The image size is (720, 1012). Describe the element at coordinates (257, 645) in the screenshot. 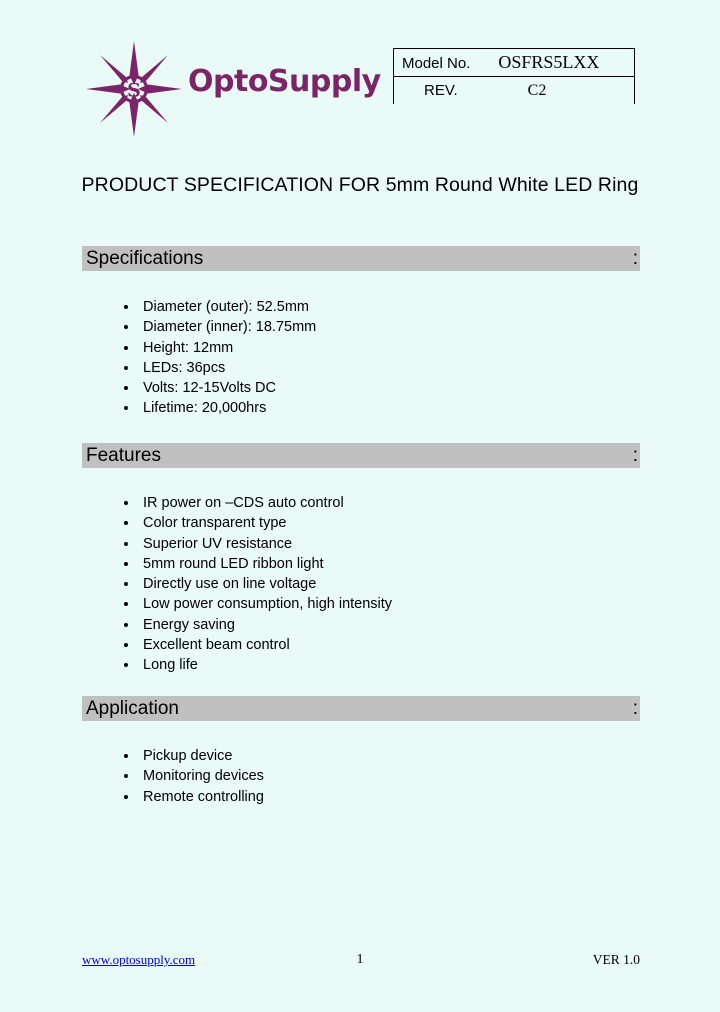

I see `list-item: Excellent beam control` at that location.